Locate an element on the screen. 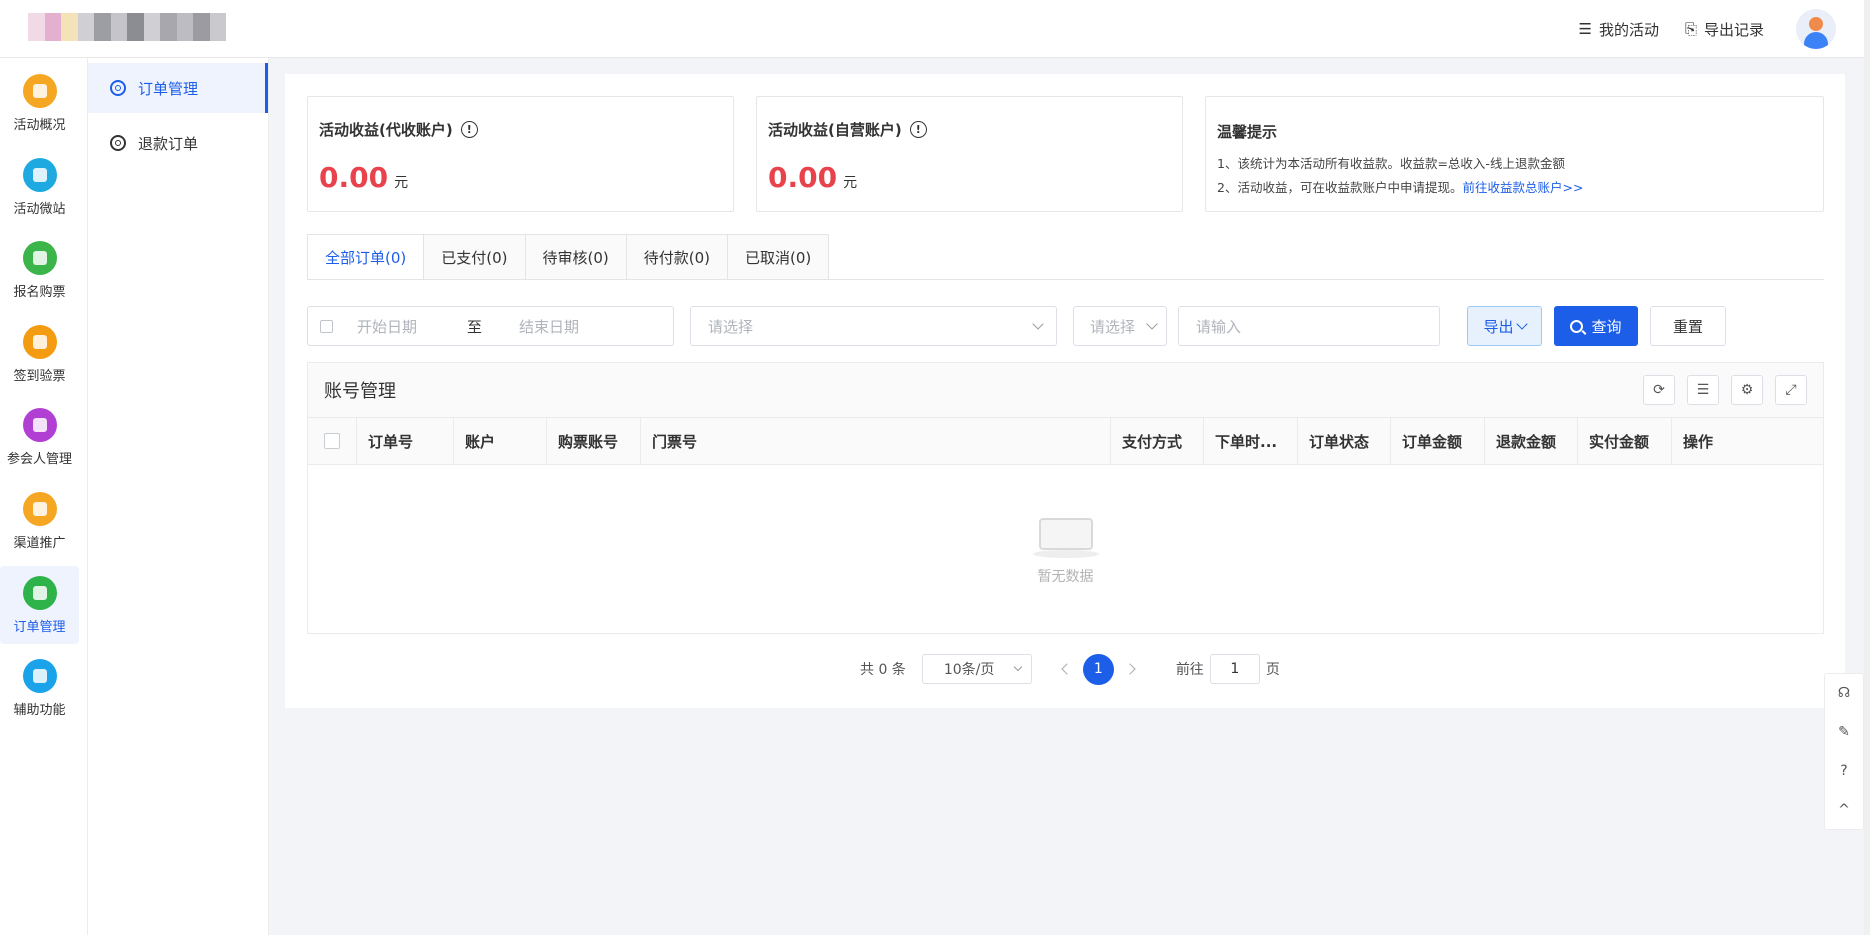  export-records-label: 导出记录 is located at coordinates (1733, 29).